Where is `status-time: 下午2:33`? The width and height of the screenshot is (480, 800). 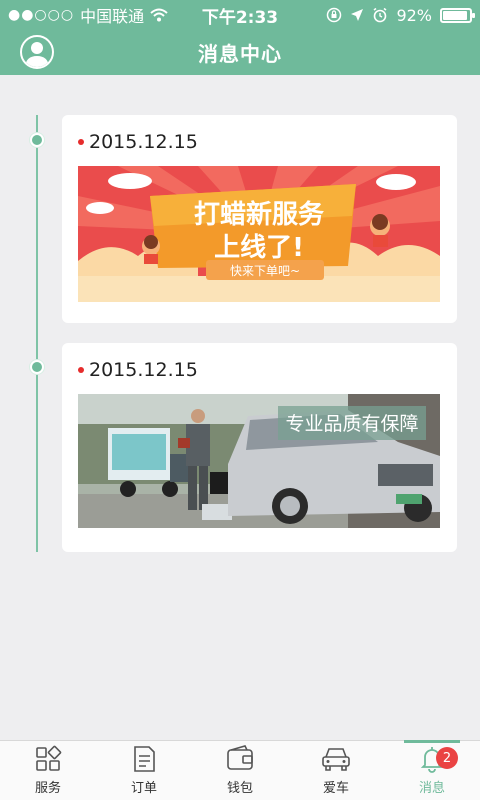
status-time: 下午2:33 is located at coordinates (240, 17).